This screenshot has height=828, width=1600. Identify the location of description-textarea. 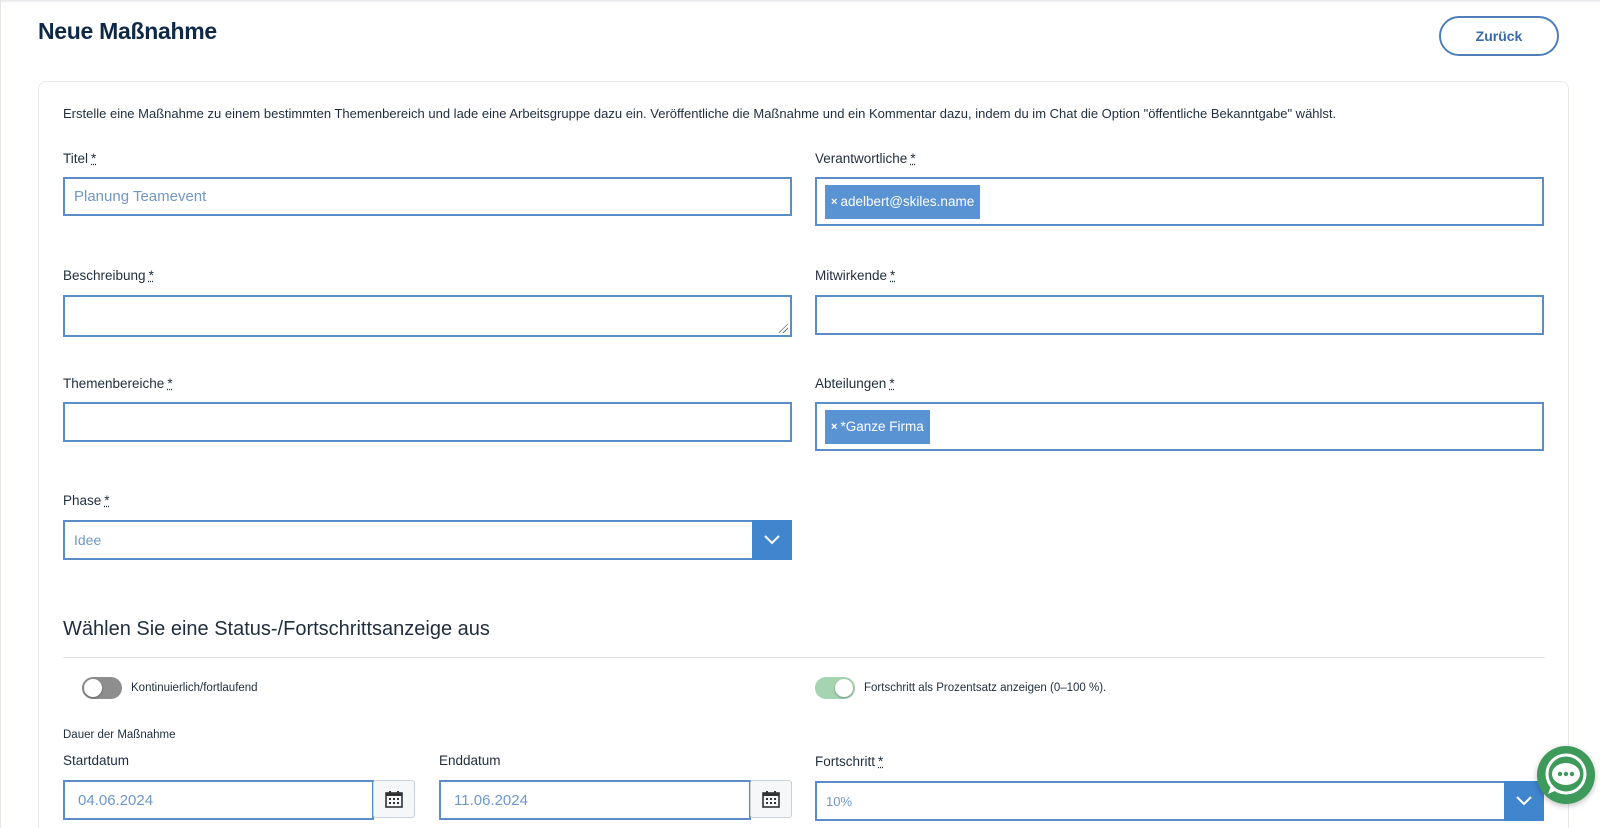
(427, 316).